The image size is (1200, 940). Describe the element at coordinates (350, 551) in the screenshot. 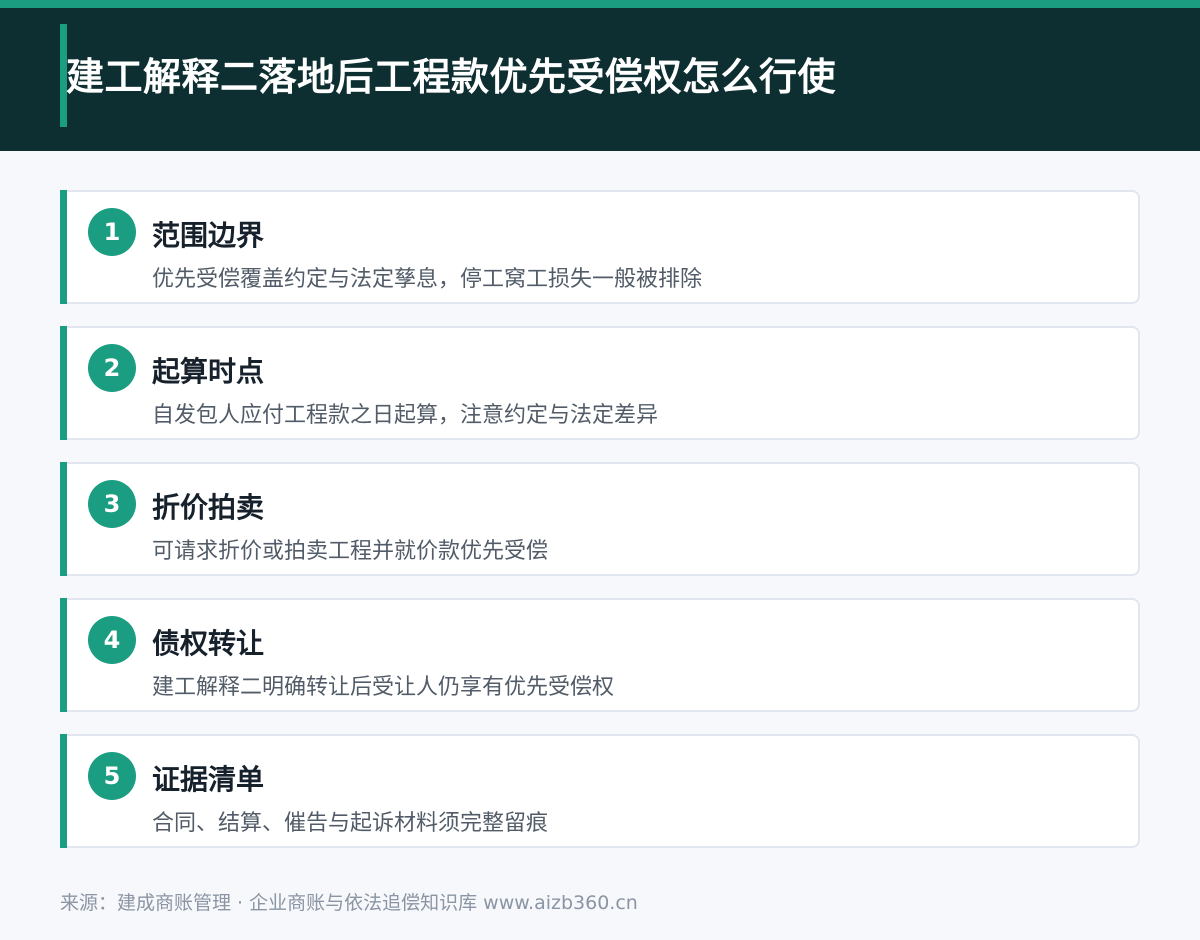

I see `item-description: 可请求折价或拍卖工程并就价款优先受偿` at that location.